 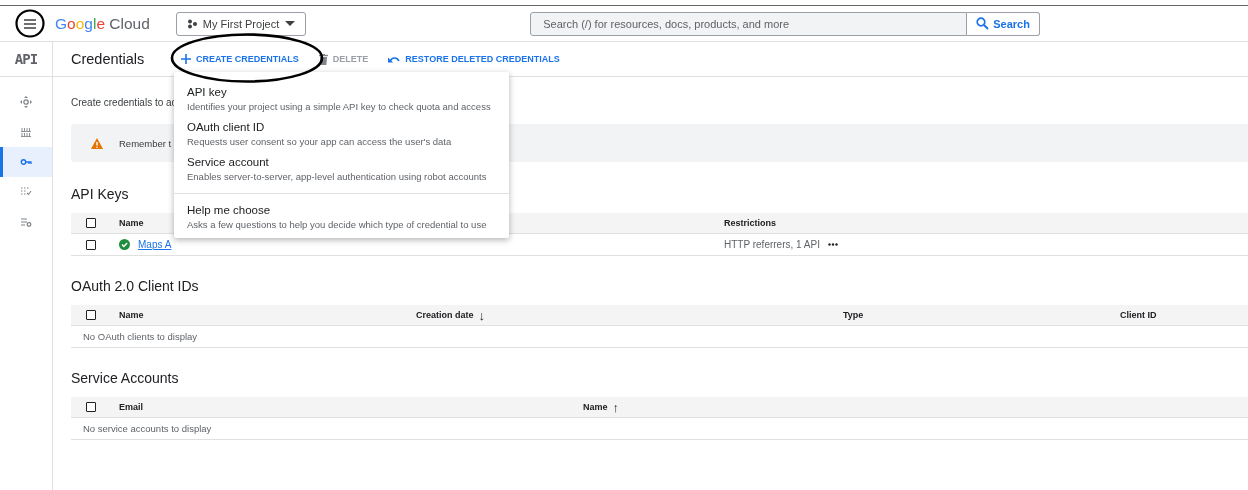 What do you see at coordinates (131, 407) in the screenshot?
I see `column-header: Email` at bounding box center [131, 407].